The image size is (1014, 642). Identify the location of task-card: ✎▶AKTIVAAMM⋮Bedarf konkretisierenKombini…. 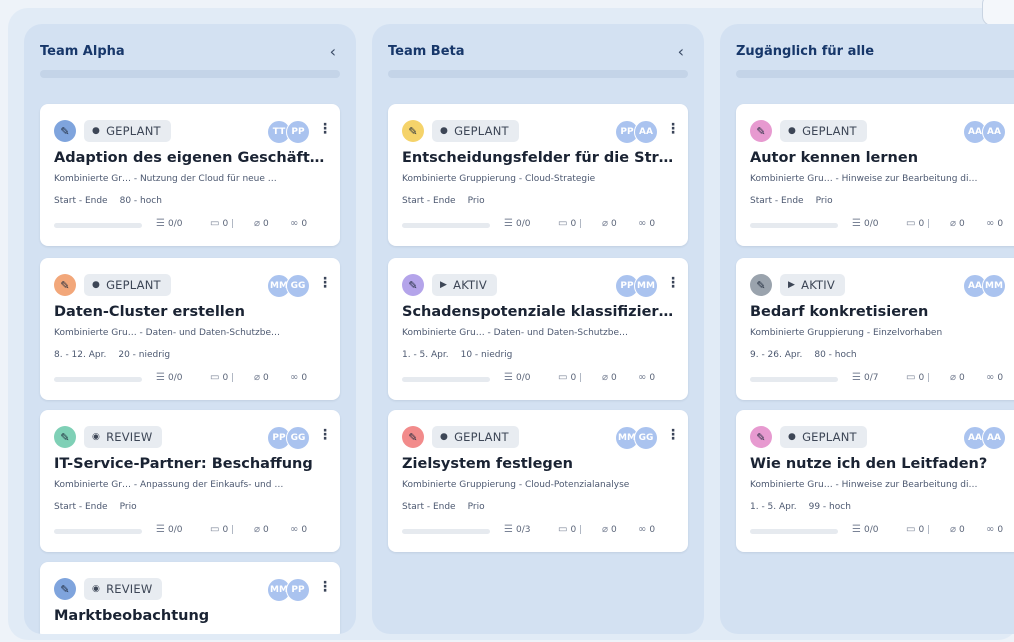
(875, 329).